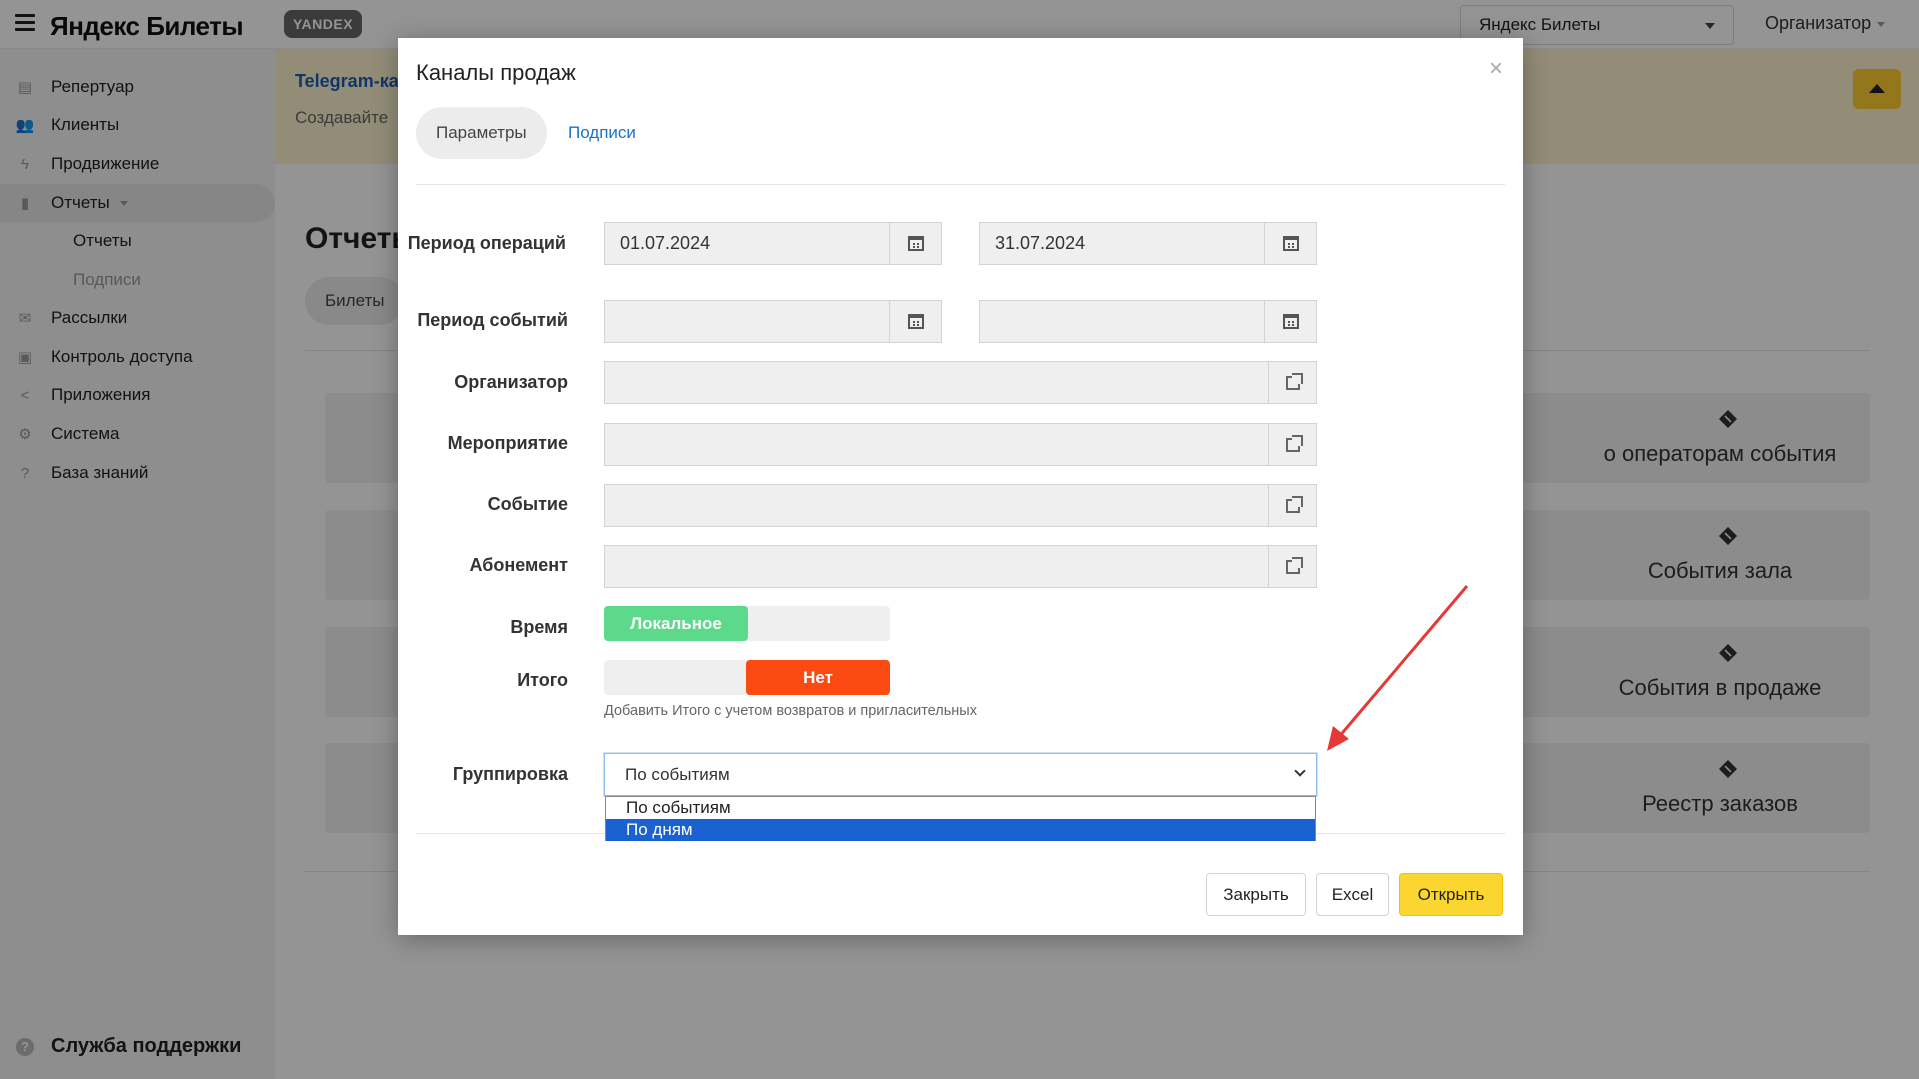 This screenshot has height=1079, width=1919. Describe the element at coordinates (665, 243) in the screenshot. I see `date-value: 01.07.2024` at that location.